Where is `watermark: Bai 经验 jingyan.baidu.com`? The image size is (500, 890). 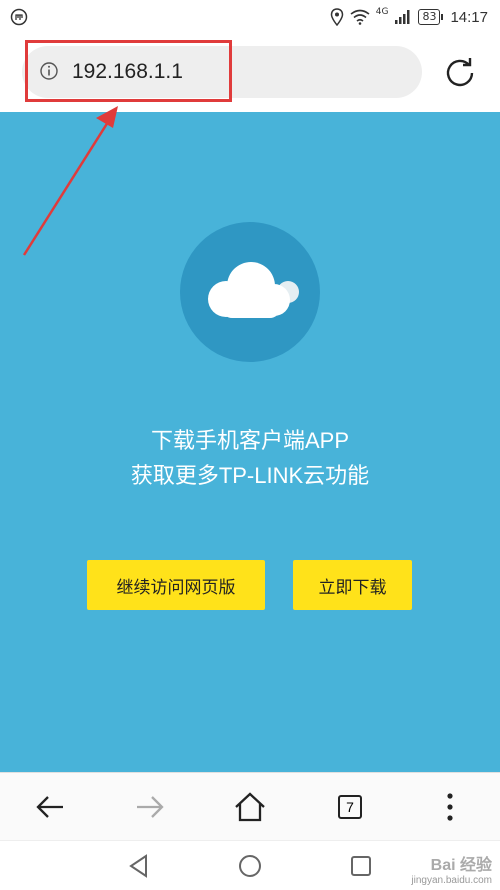 watermark: Bai 经验 jingyan.baidu.com is located at coordinates (451, 868).